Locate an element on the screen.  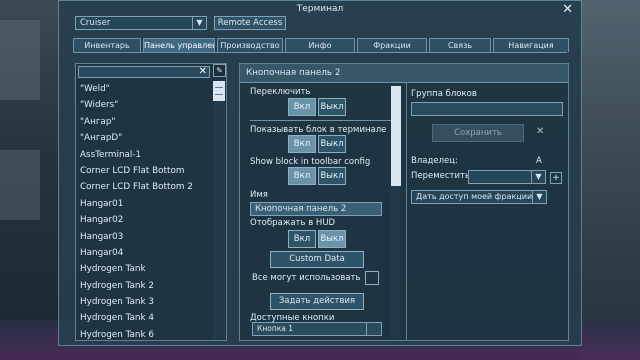
block-title: Кнопочная панель 2 is located at coordinates (293, 73).